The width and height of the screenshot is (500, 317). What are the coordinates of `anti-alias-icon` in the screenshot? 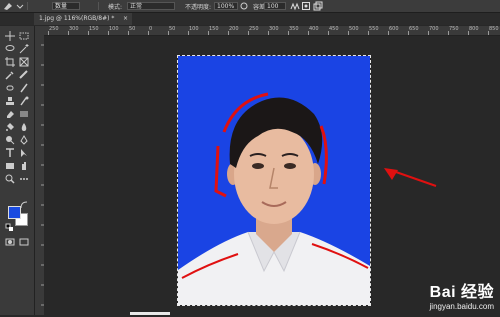 It's located at (295, 6).